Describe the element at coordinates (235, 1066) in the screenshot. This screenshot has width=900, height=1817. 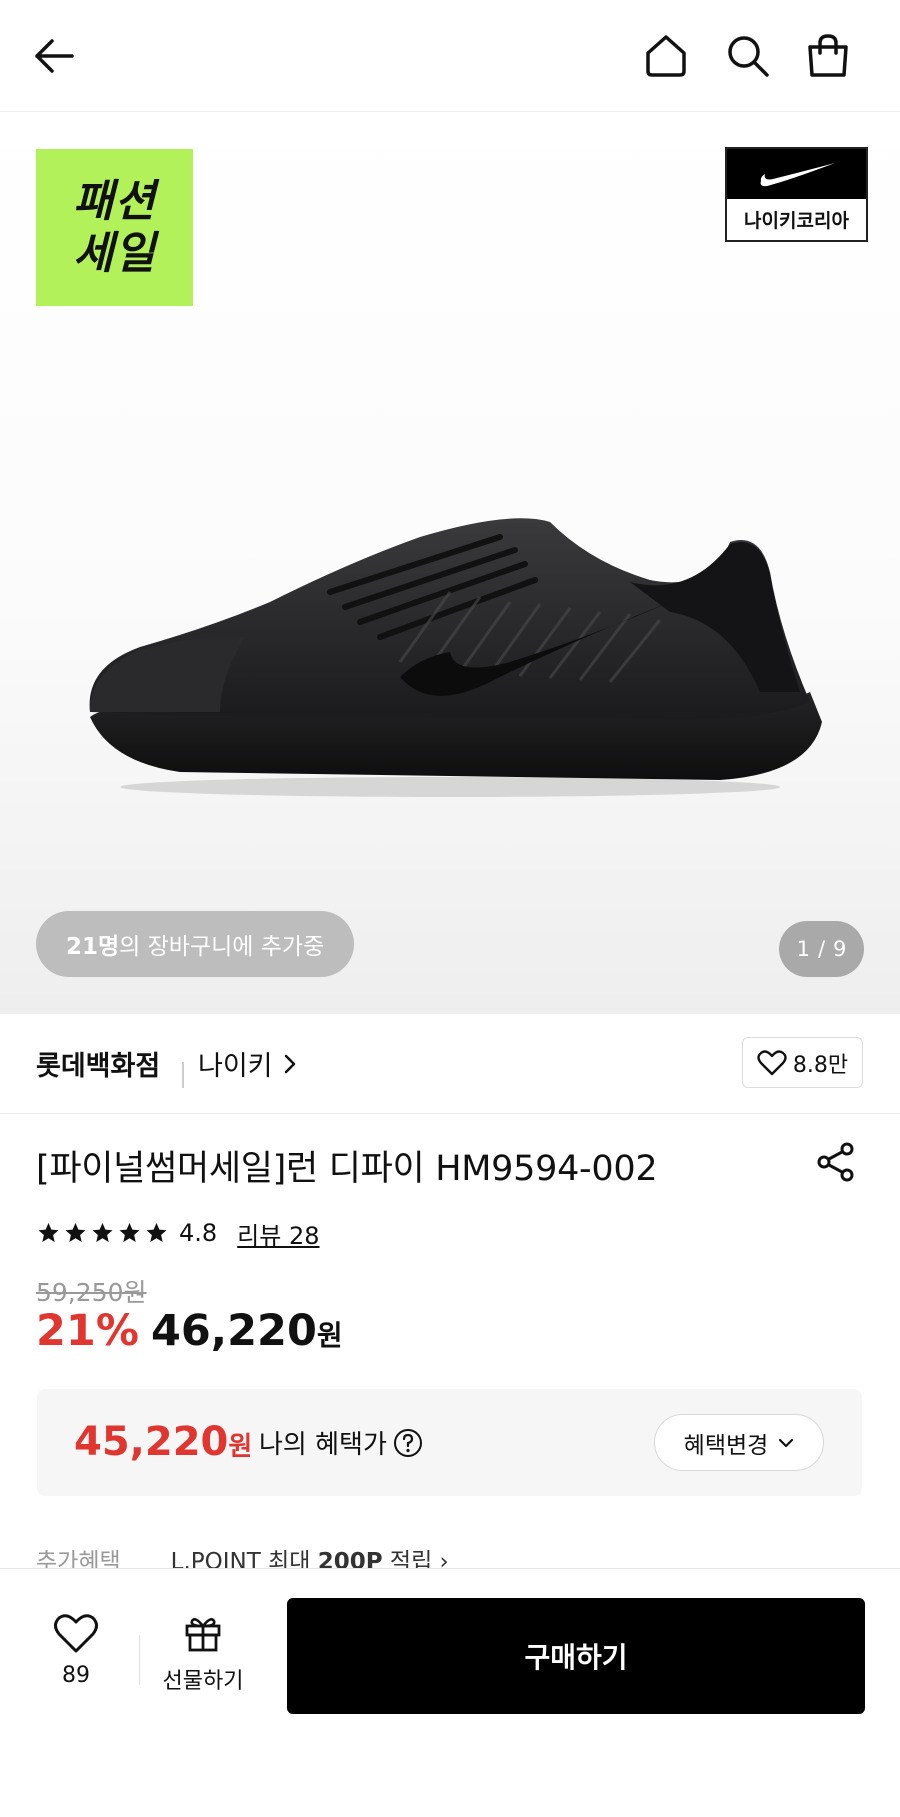
I see `brand-name: 나이키` at that location.